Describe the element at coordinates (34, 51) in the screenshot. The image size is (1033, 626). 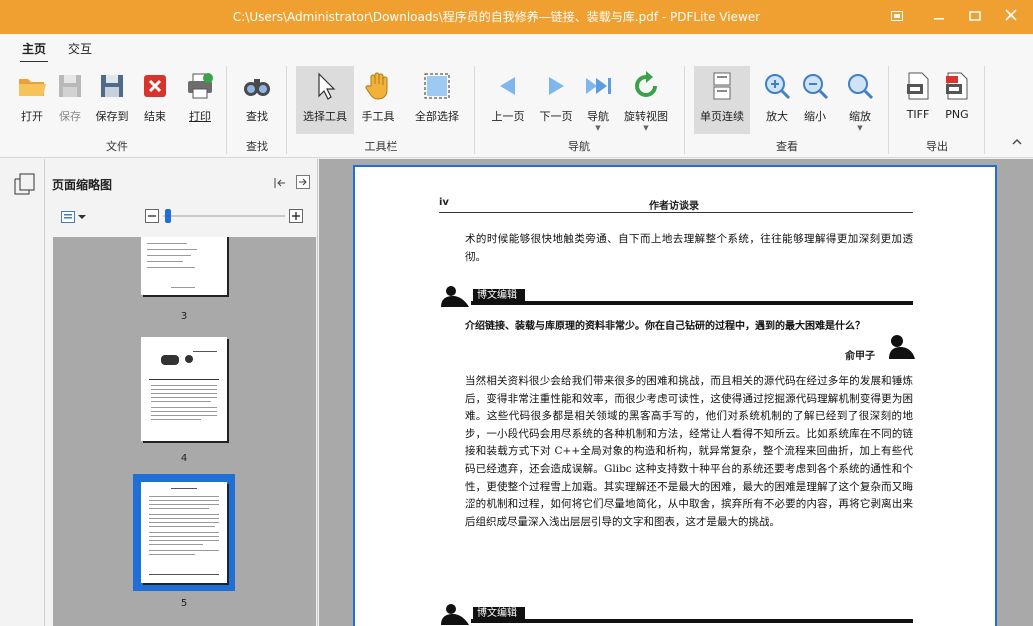
I see `tab-home: 主页` at that location.